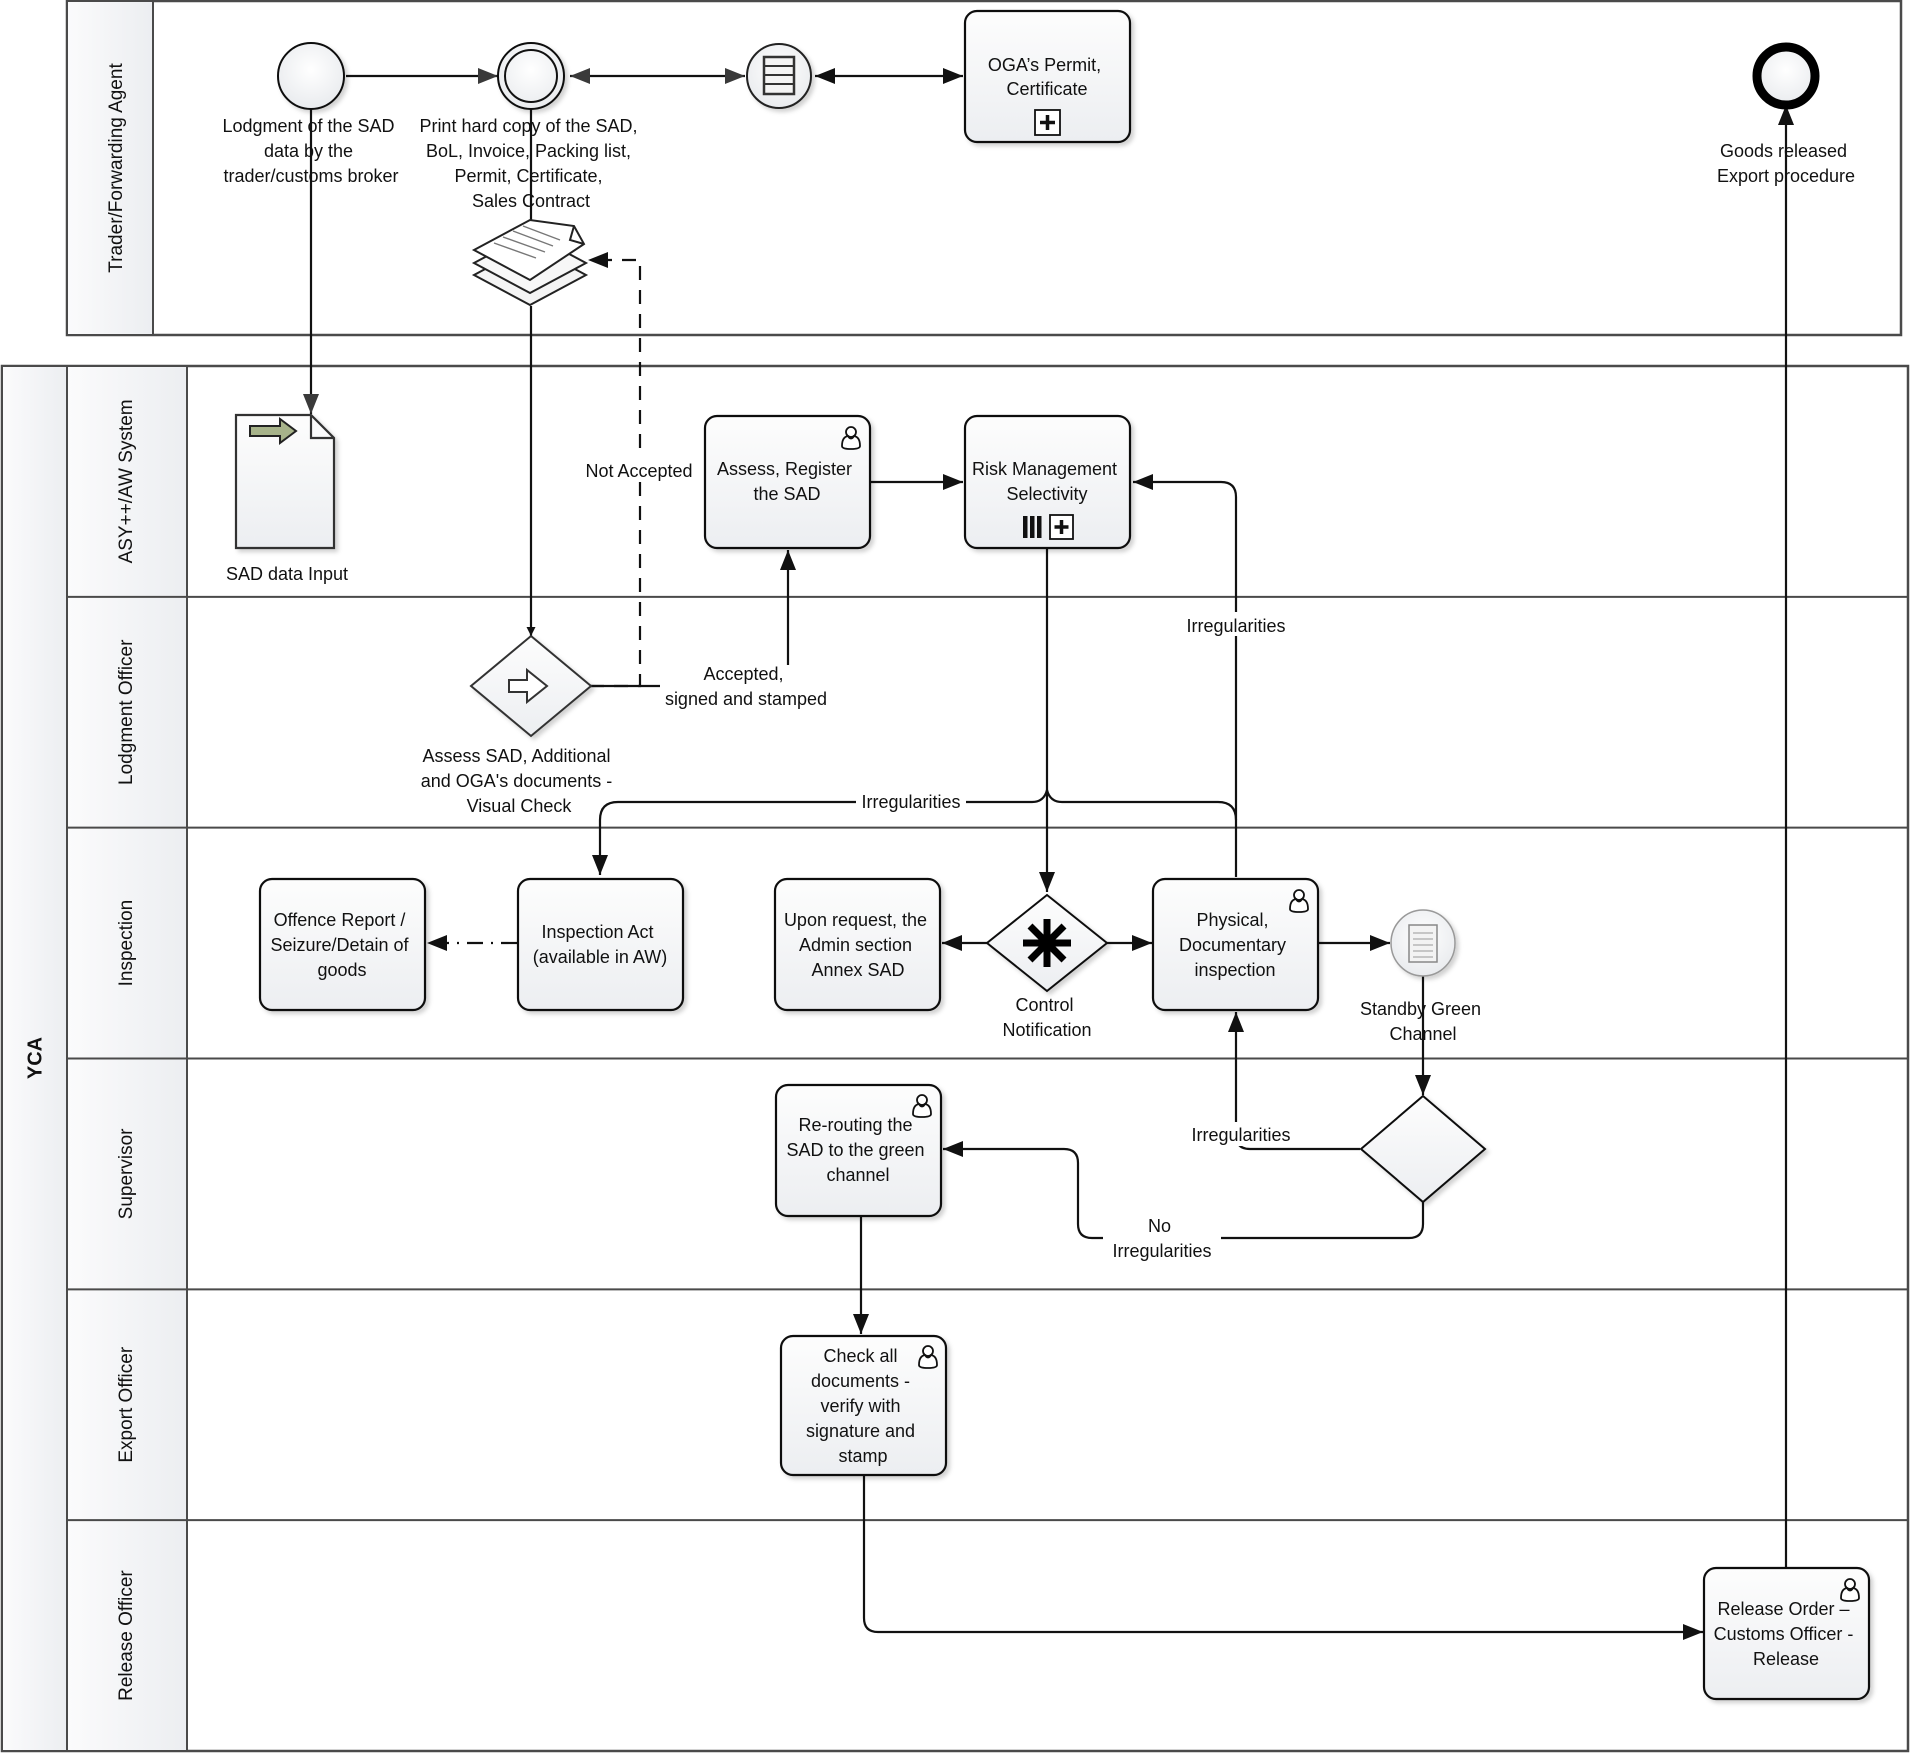 This screenshot has width=1910, height=1753. What do you see at coordinates (1282, 1557) in the screenshot?
I see `flow-check-to-release` at bounding box center [1282, 1557].